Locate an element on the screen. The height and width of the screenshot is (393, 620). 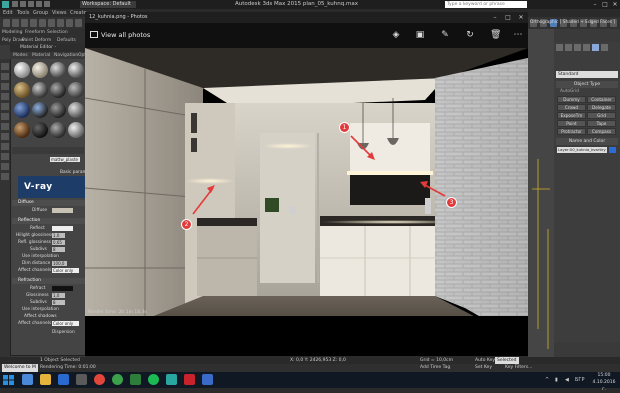
help-search-input: Type a keyword or phrase is located at coordinates (486, 4).